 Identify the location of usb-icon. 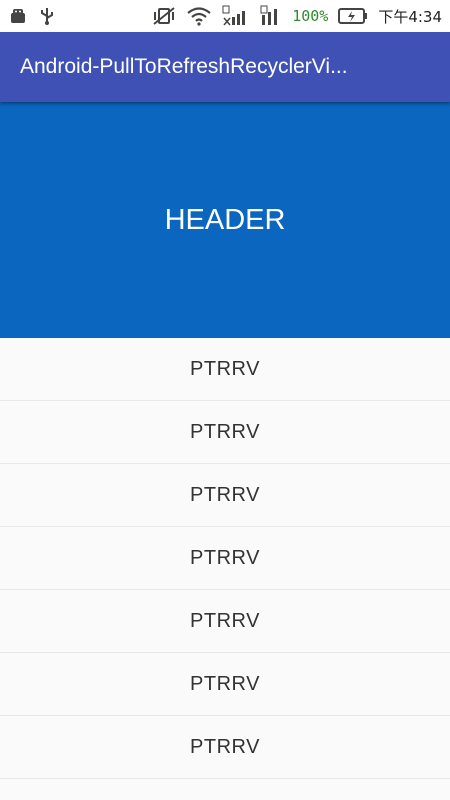
(47, 16).